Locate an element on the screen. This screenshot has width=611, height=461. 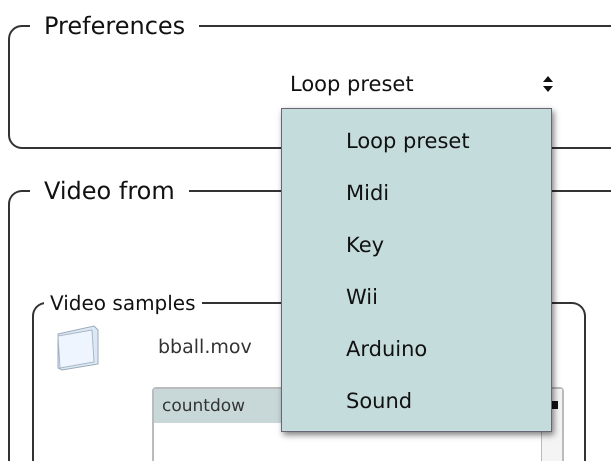
preset-select: Loop preset is located at coordinates (422, 84).